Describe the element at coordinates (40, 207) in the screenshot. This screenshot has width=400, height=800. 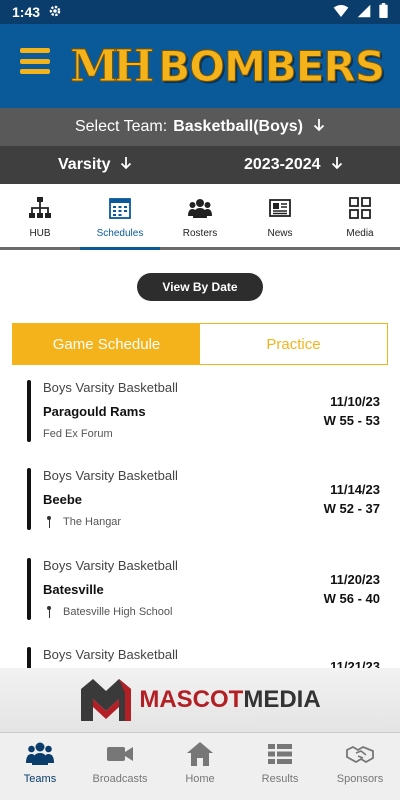
I see `org-chart-icon` at that location.